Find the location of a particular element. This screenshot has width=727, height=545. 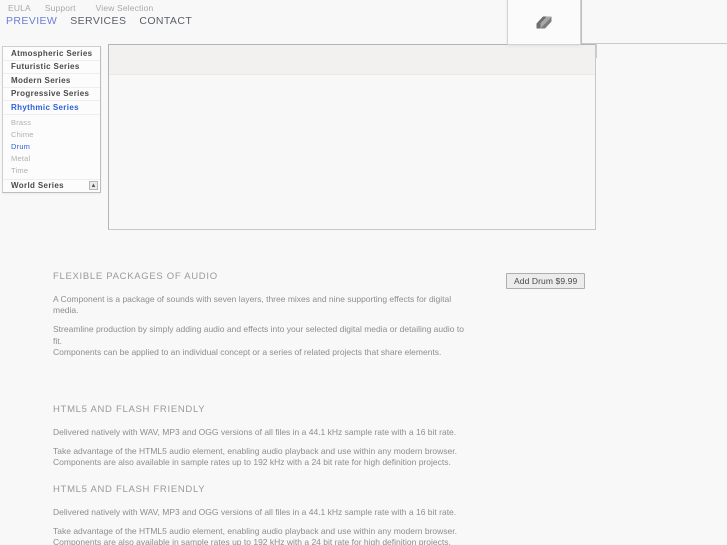

panel-divider-vertical-secondary is located at coordinates (596, 51).